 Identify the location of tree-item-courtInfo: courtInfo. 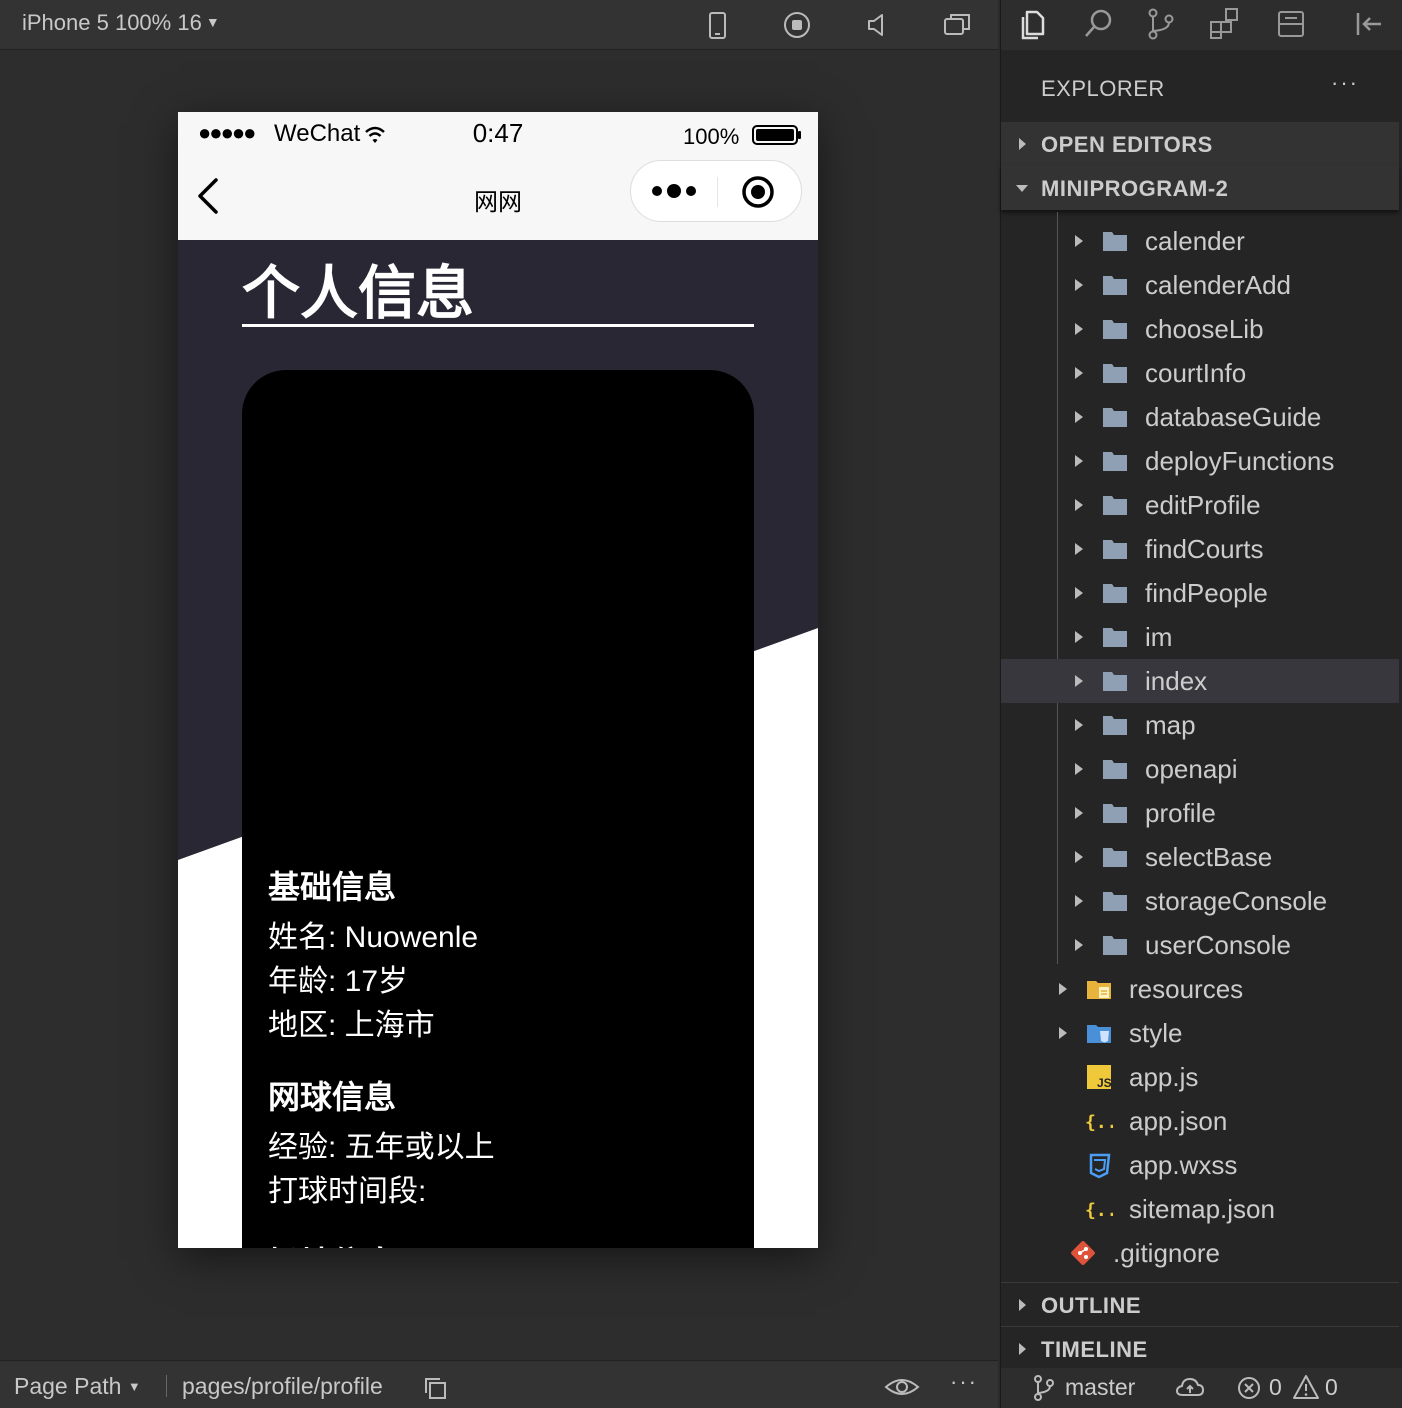
(1200, 373).